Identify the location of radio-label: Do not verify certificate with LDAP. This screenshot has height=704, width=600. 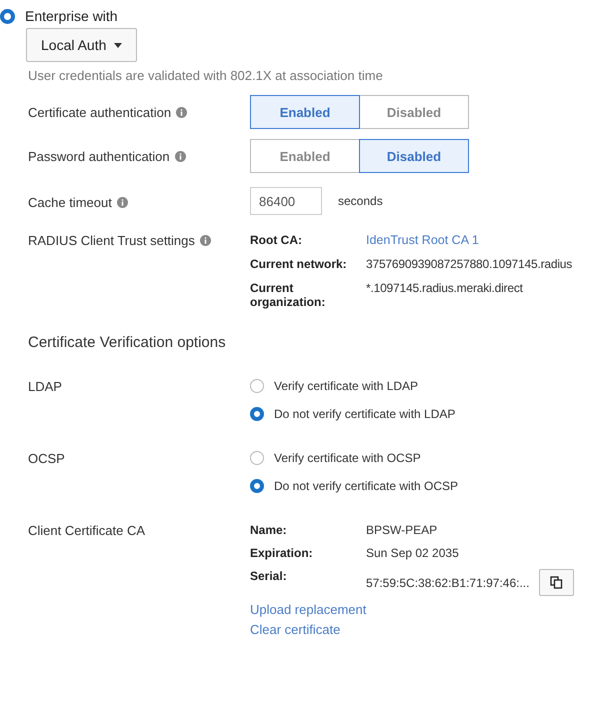
(365, 414).